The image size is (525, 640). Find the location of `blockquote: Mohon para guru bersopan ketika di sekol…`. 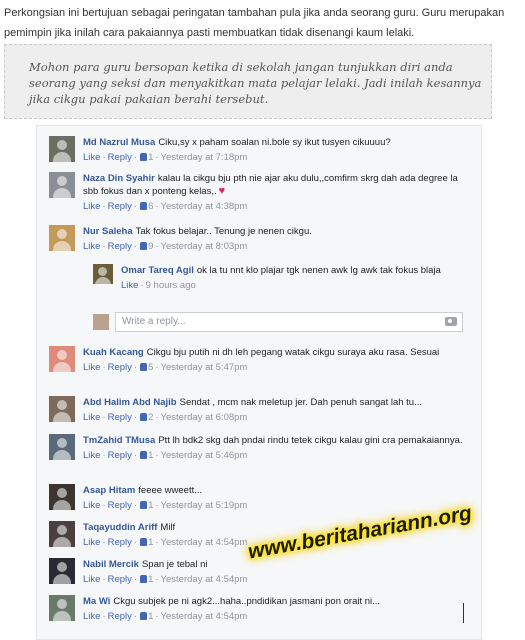

blockquote: Mohon para guru bersopan ketika di sekol… is located at coordinates (248, 81).